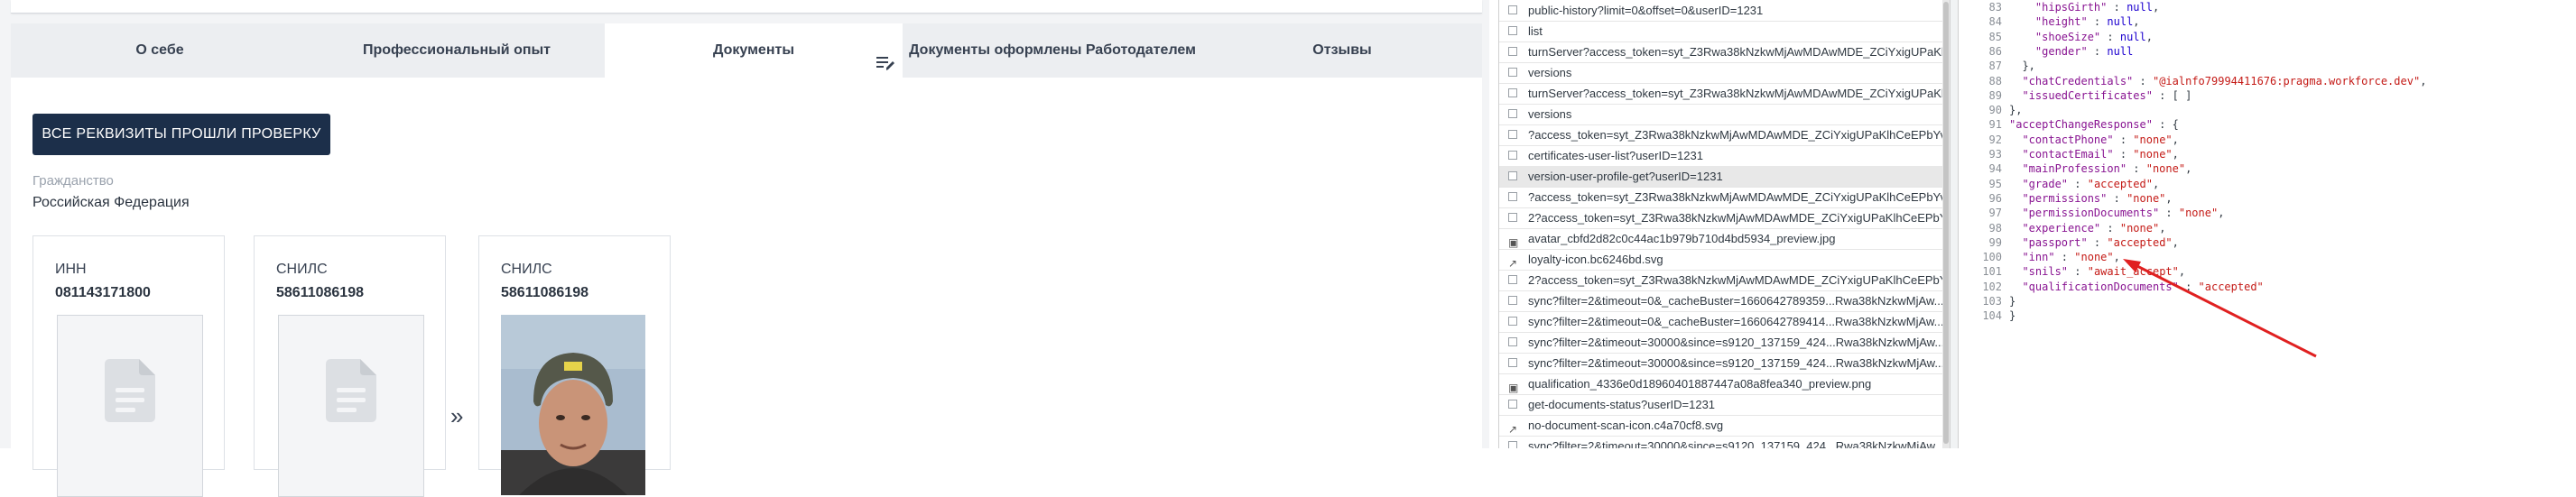 The width and height of the screenshot is (2576, 497). What do you see at coordinates (1550, 72) in the screenshot?
I see `request-name: versions` at bounding box center [1550, 72].